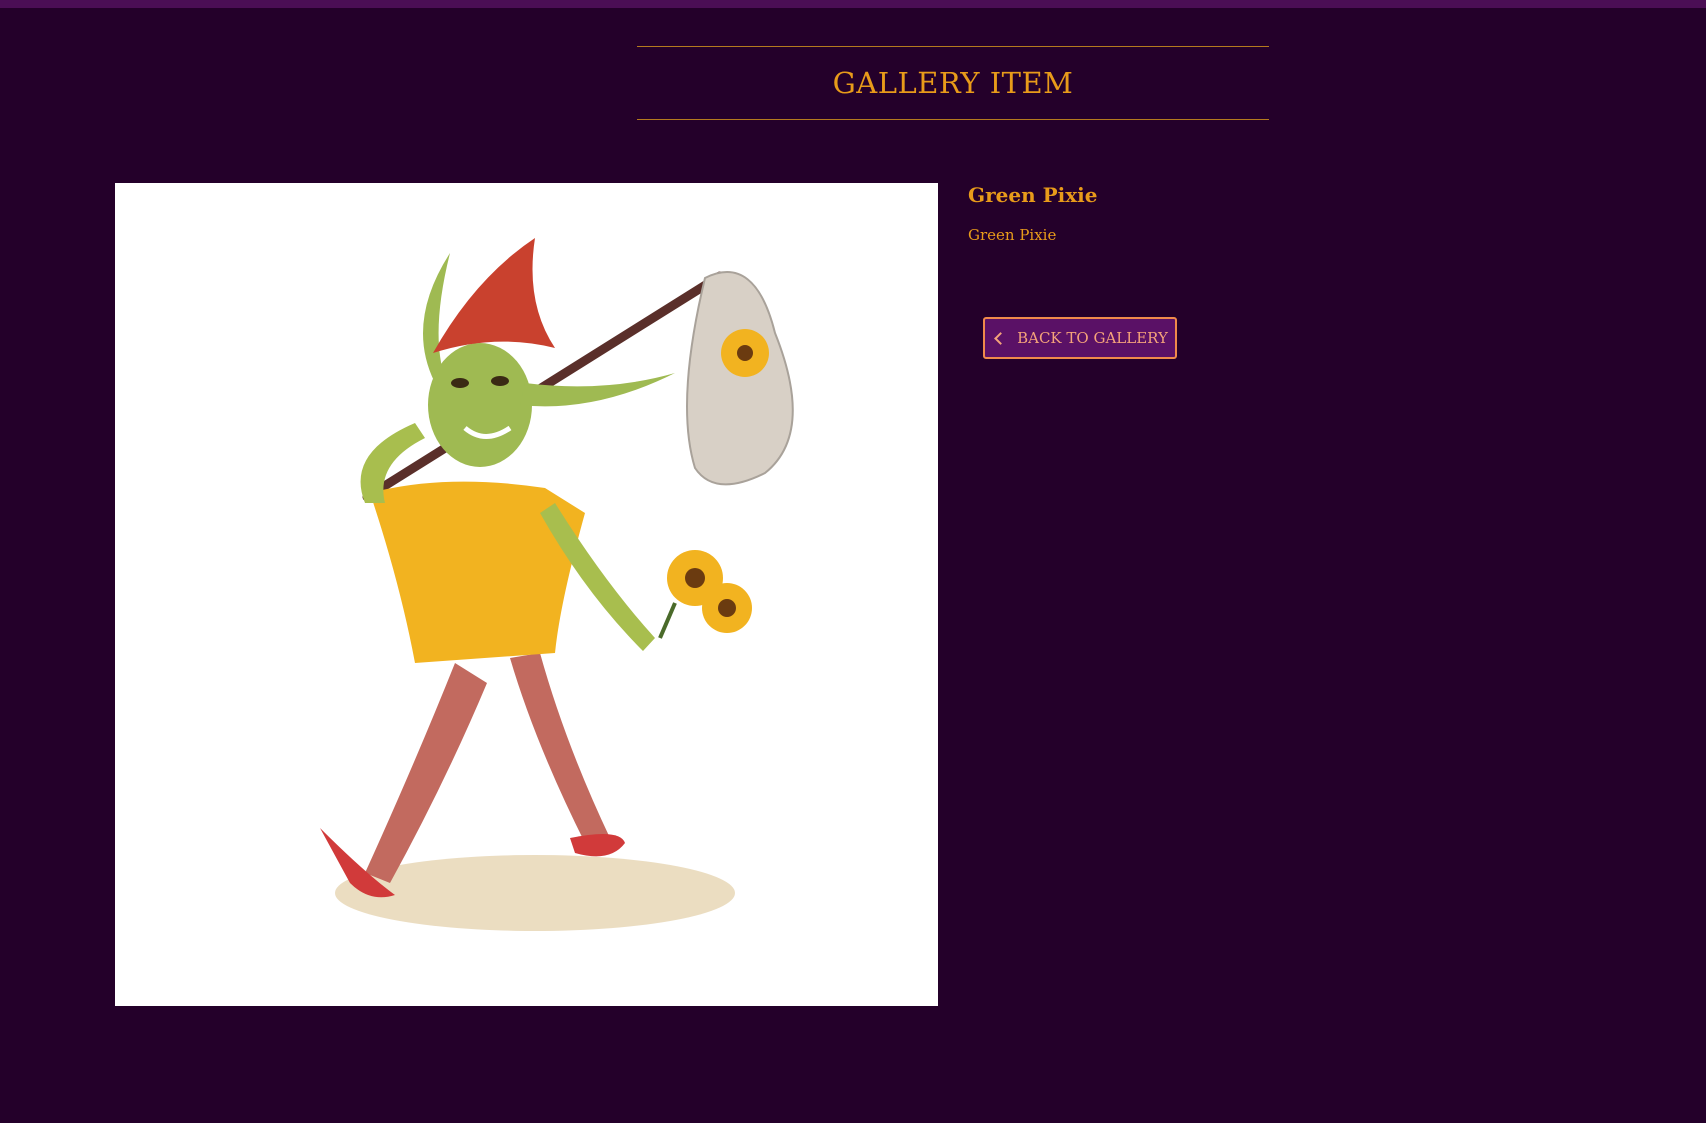 The height and width of the screenshot is (1123, 1706). Describe the element at coordinates (1000, 338) in the screenshot. I see `chevron-left-icon` at that location.